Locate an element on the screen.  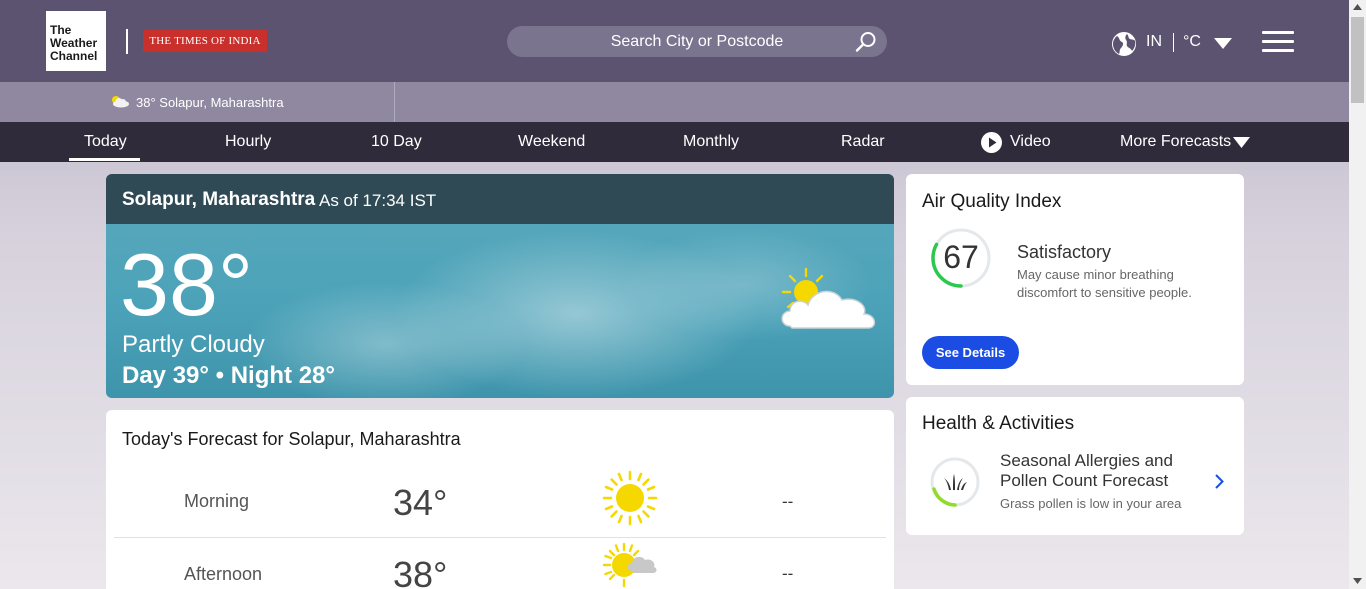
scroll-up-icon is located at coordinates (1357, 7).